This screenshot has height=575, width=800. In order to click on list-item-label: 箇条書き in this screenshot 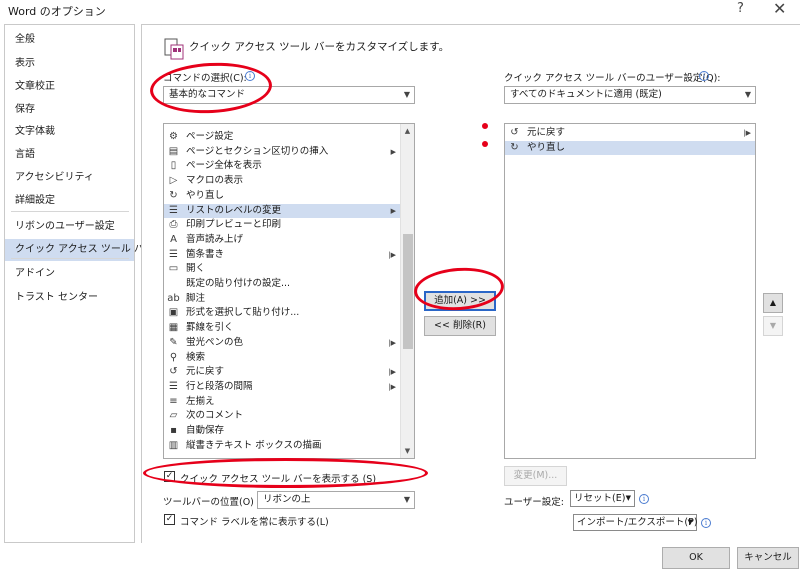, I will do `click(205, 254)`.